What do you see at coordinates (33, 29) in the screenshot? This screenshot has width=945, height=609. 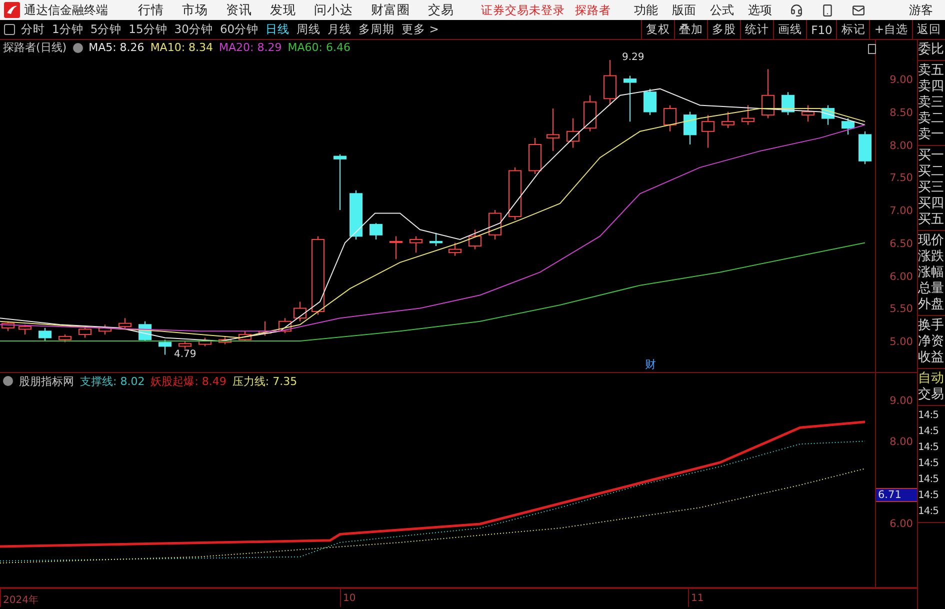 I see `period-tab: 分时` at bounding box center [33, 29].